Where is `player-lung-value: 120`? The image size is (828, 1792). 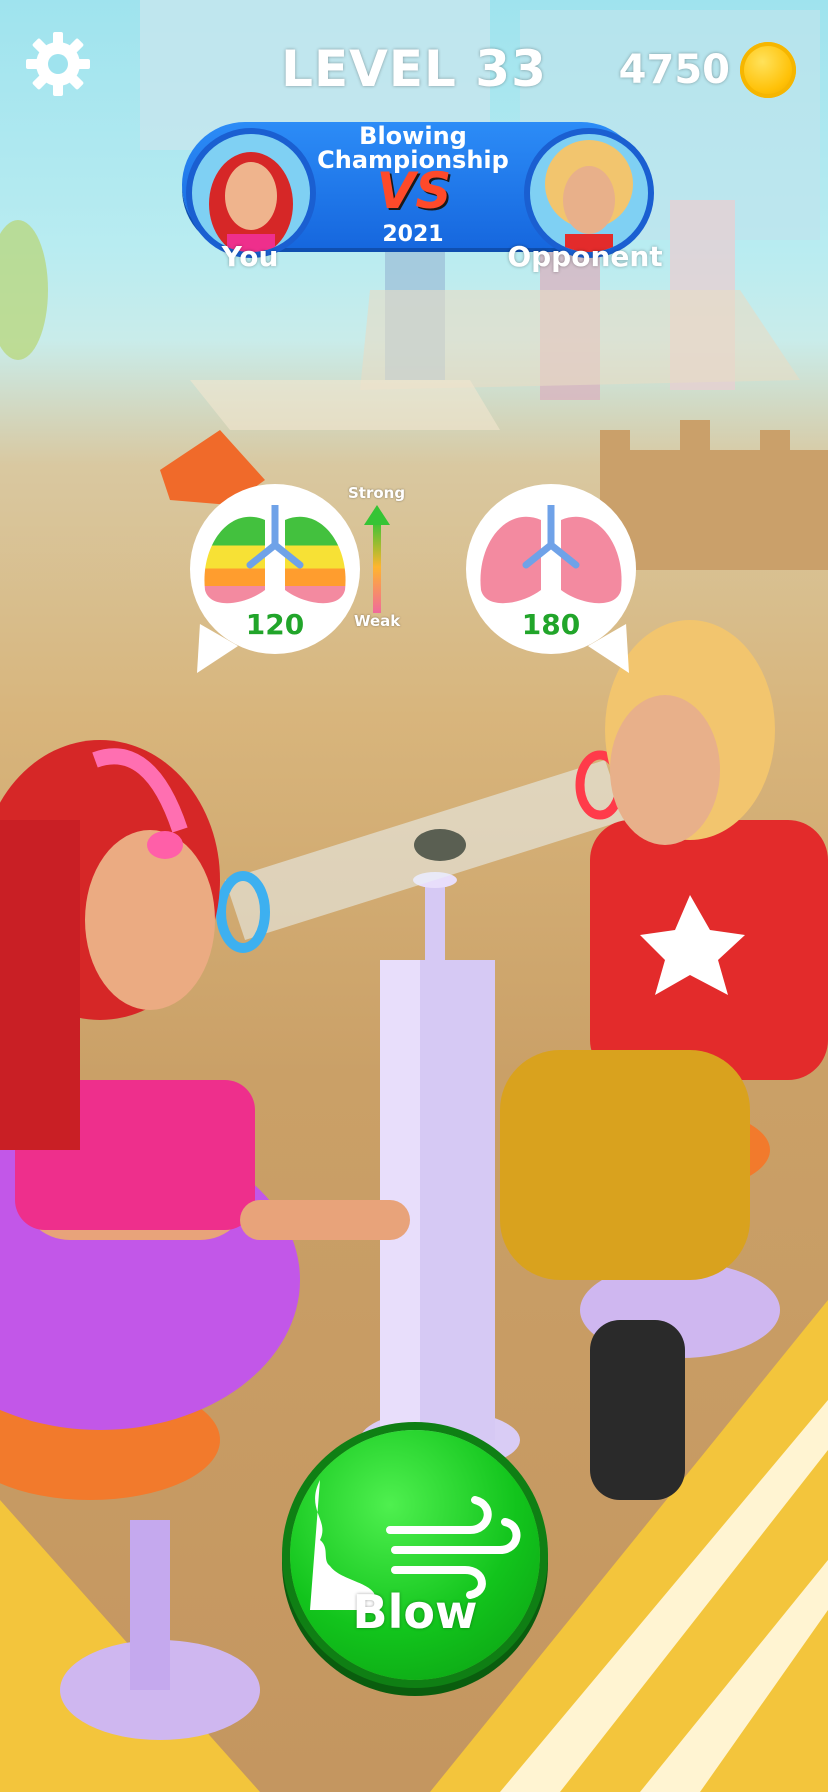
player-lung-value: 120 is located at coordinates (275, 624).